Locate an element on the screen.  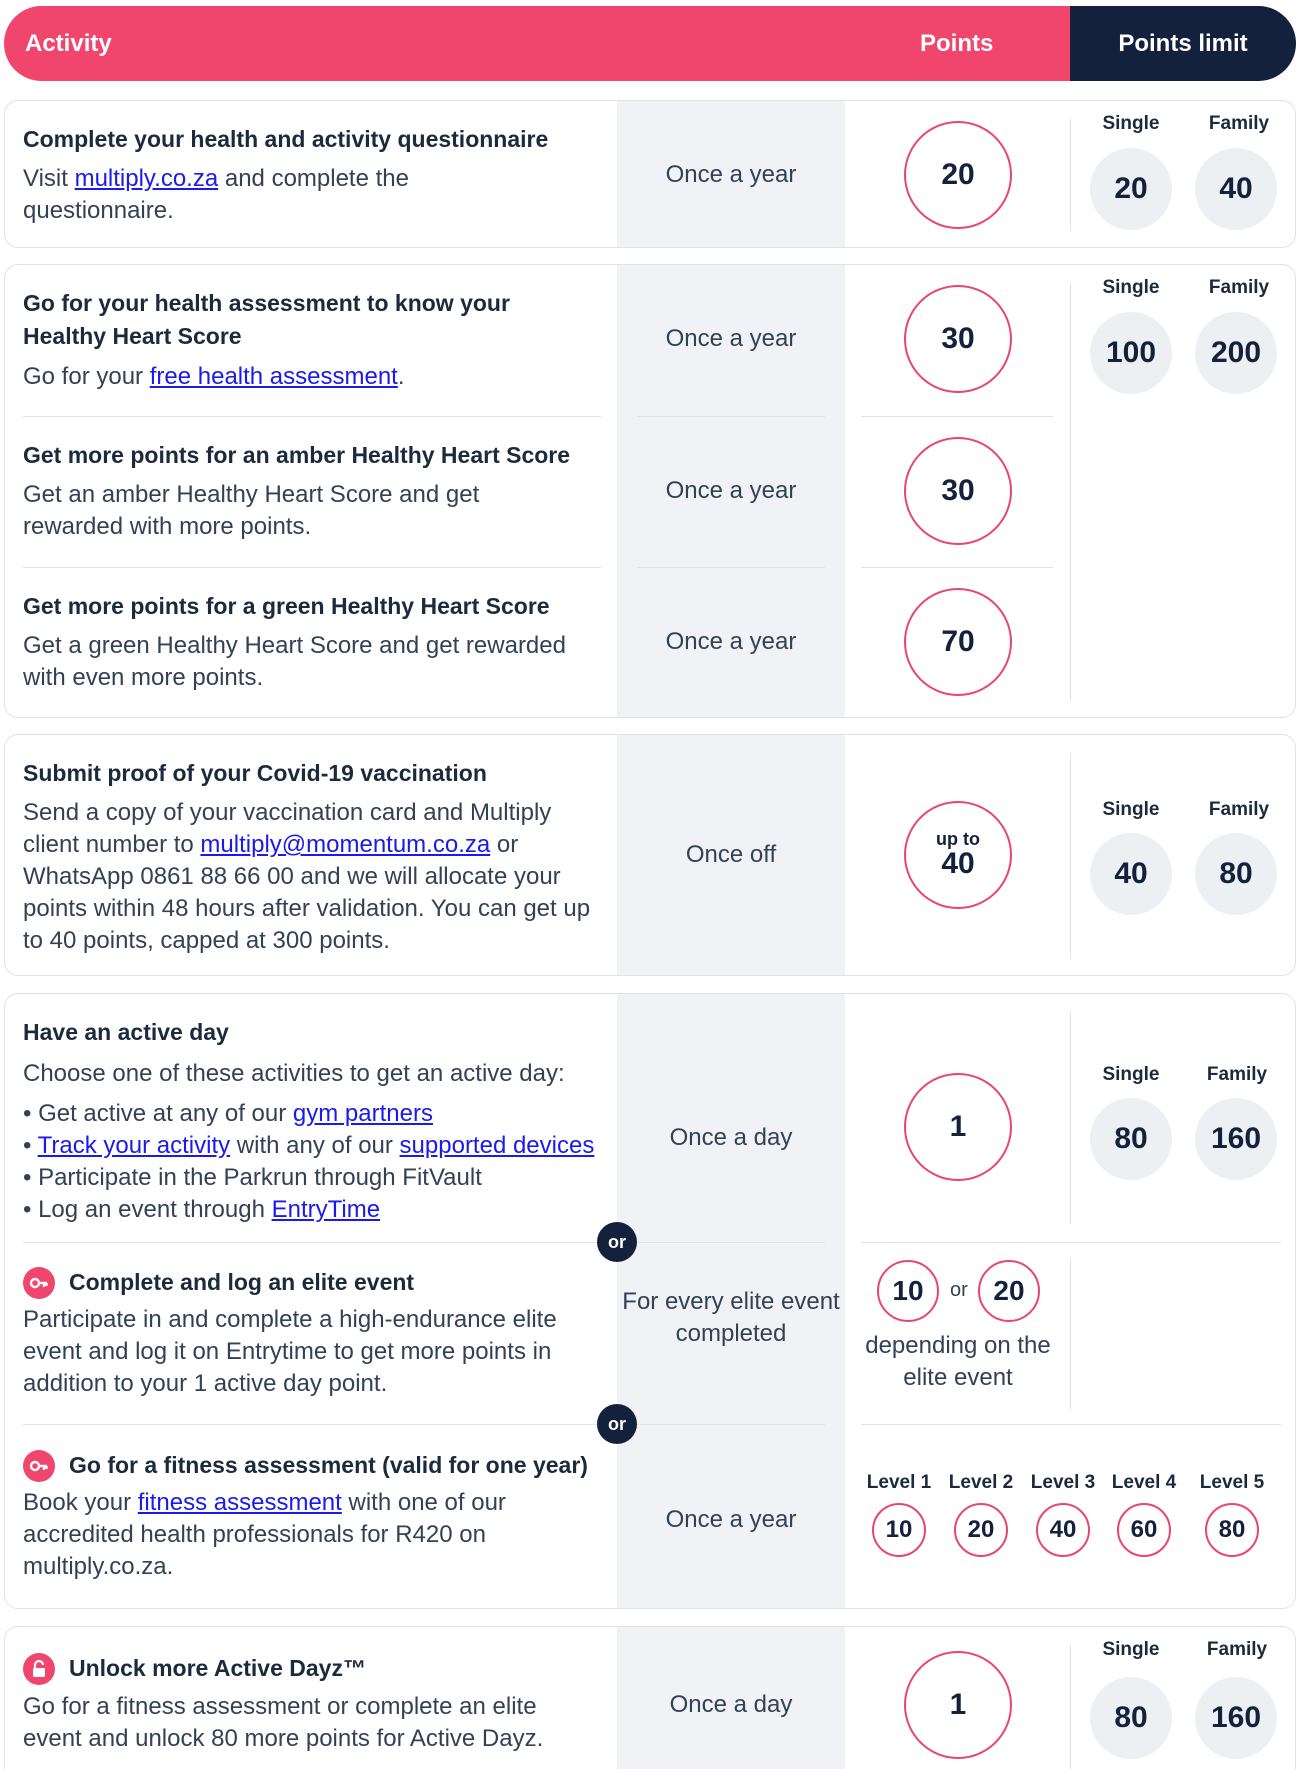
points-circle: up to 40 is located at coordinates (958, 855).